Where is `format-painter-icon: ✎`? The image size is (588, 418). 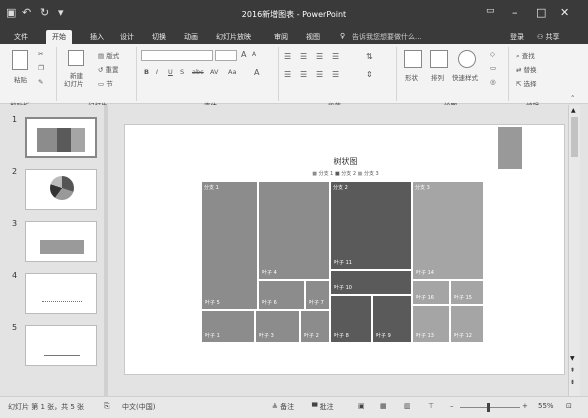
format-painter-icon: ✎ is located at coordinates (40, 82).